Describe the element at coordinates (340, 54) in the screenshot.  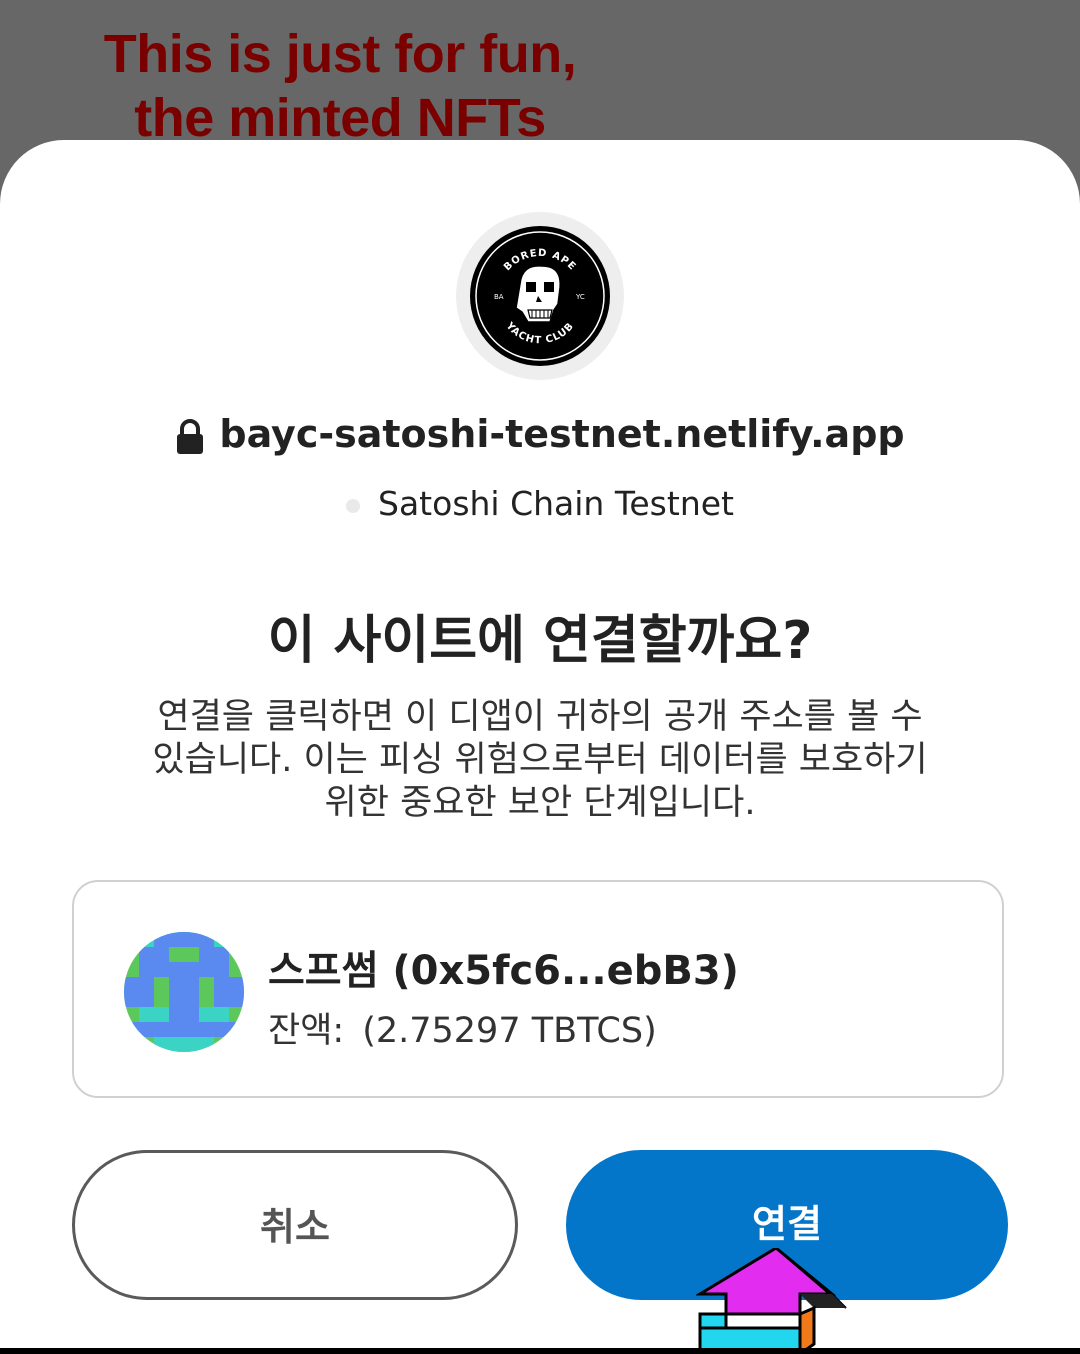
I see `overlay-caption-line1: This is just for fun,` at that location.